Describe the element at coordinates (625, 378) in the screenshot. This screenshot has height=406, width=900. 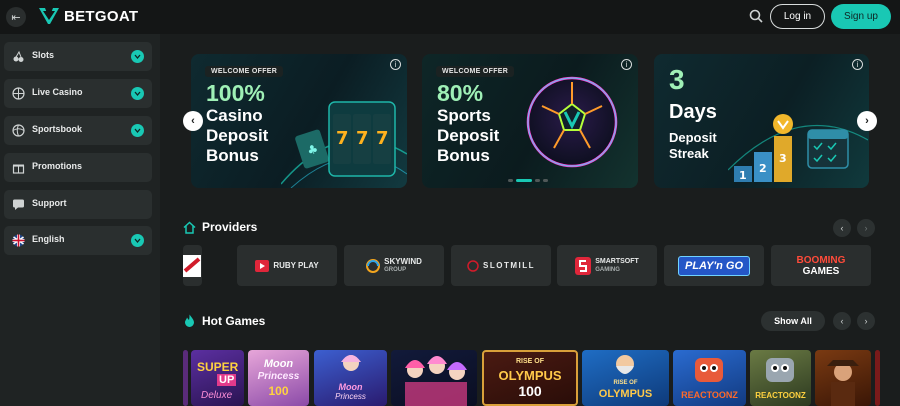
I see `game-tile-rise-of-olympus: RISE OF OLYMPUS` at that location.